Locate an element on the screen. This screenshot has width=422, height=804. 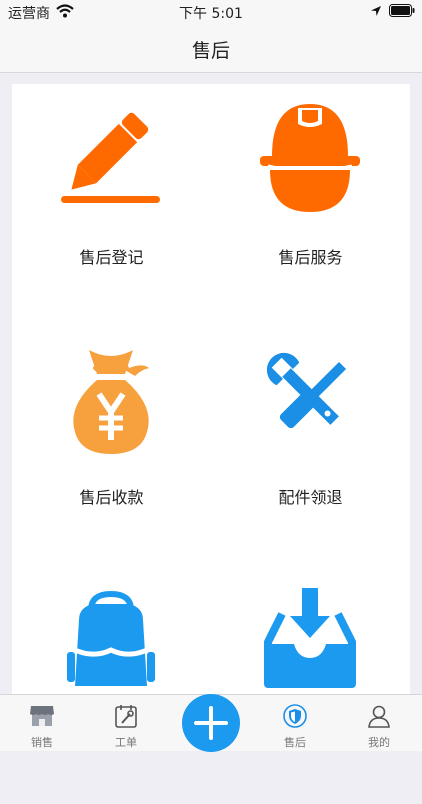
tab-work-order: 工单 is located at coordinates (126, 723).